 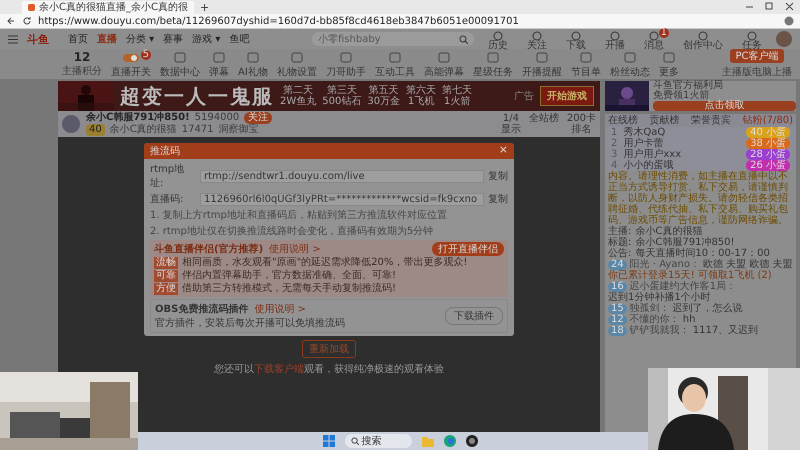 What do you see at coordinates (498, 39) in the screenshot?
I see `header-action: 历史` at bounding box center [498, 39].